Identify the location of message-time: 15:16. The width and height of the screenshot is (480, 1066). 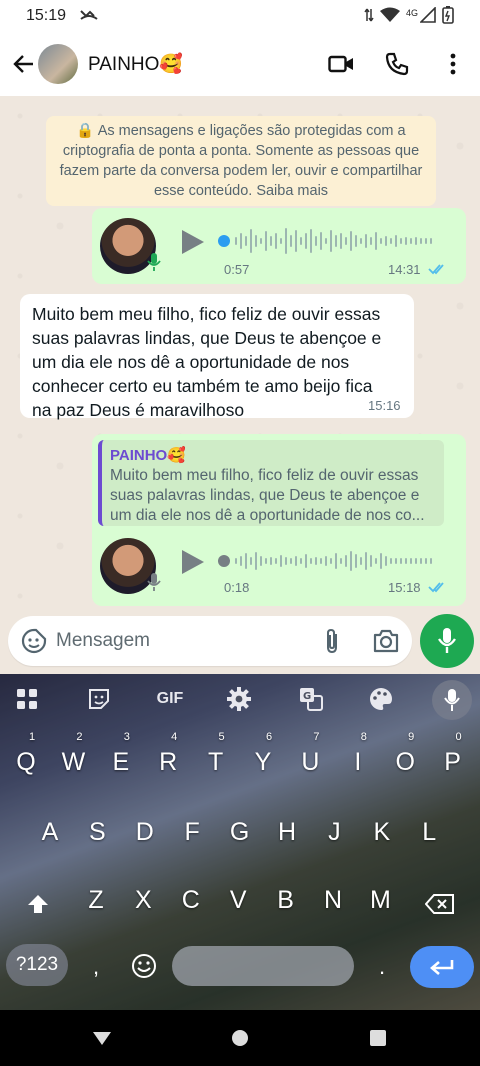
(384, 405).